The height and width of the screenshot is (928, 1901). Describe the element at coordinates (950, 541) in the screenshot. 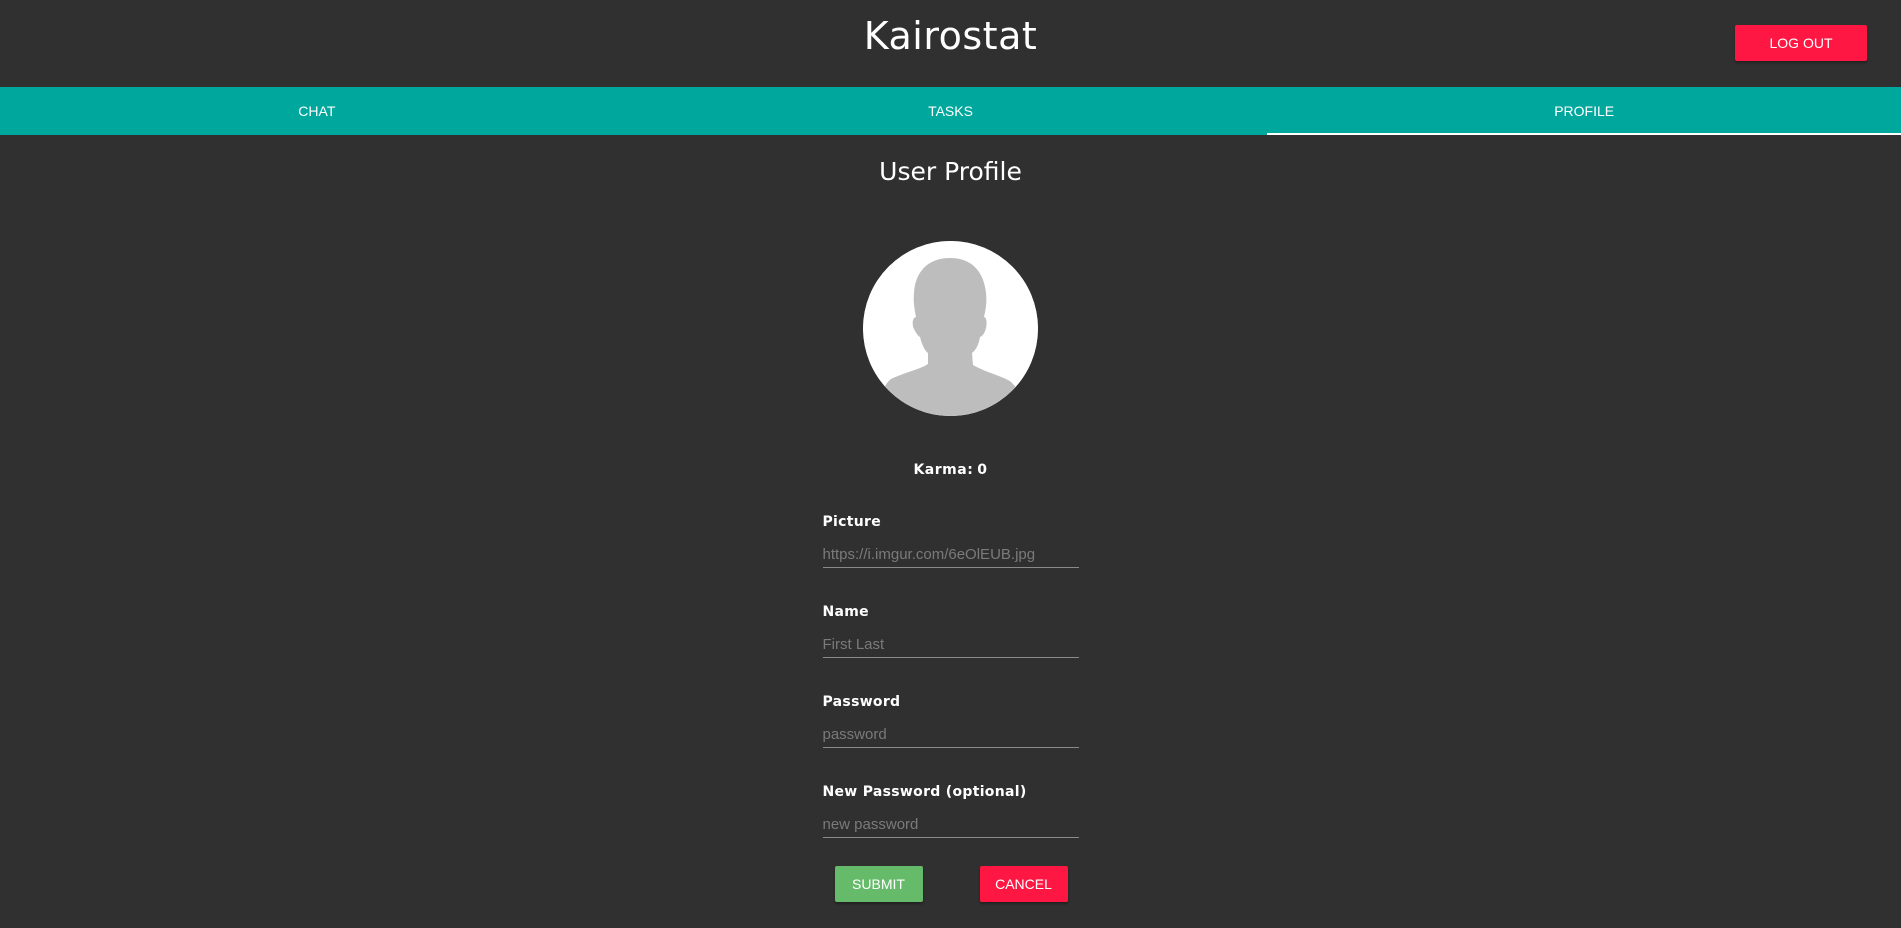

I see `picture-field: Picture` at that location.